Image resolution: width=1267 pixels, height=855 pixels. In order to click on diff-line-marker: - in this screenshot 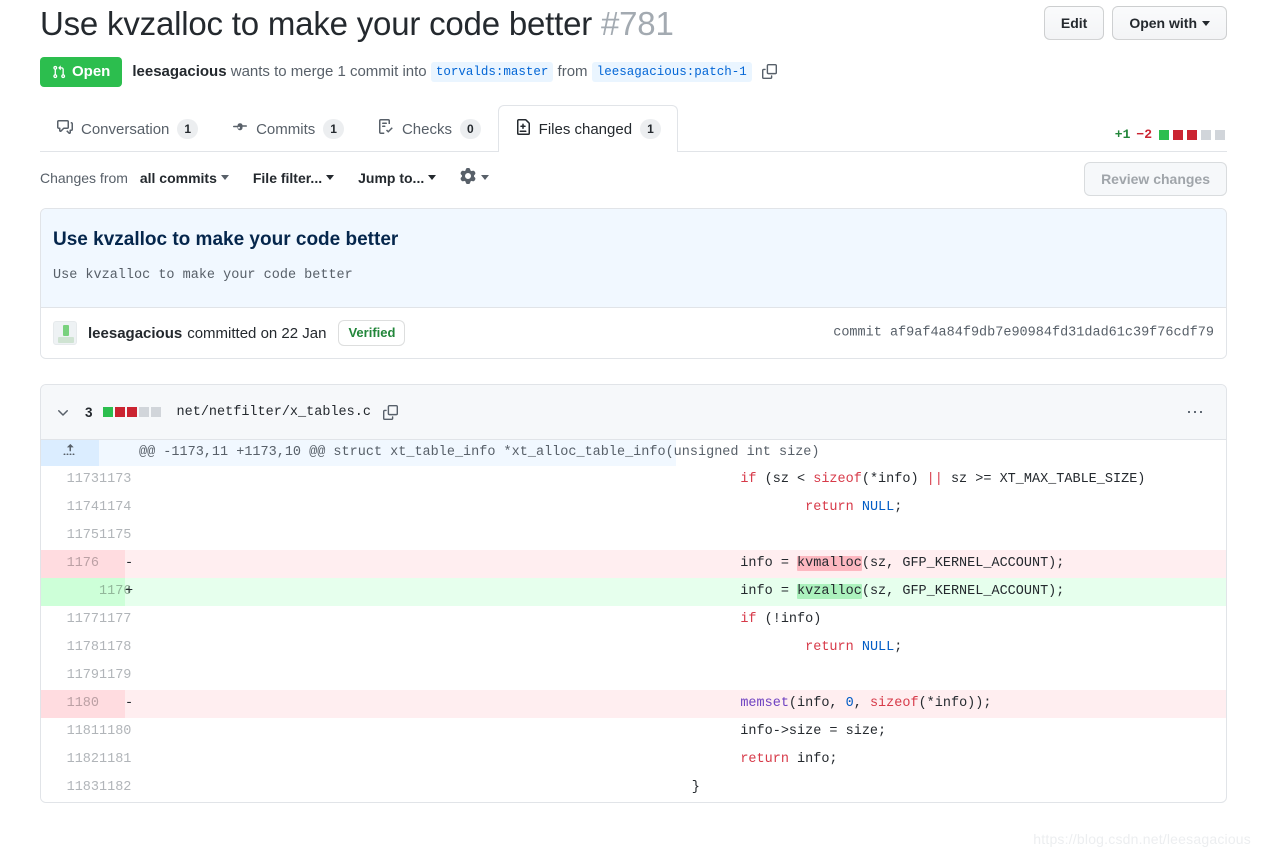, I will do `click(400, 564)`.